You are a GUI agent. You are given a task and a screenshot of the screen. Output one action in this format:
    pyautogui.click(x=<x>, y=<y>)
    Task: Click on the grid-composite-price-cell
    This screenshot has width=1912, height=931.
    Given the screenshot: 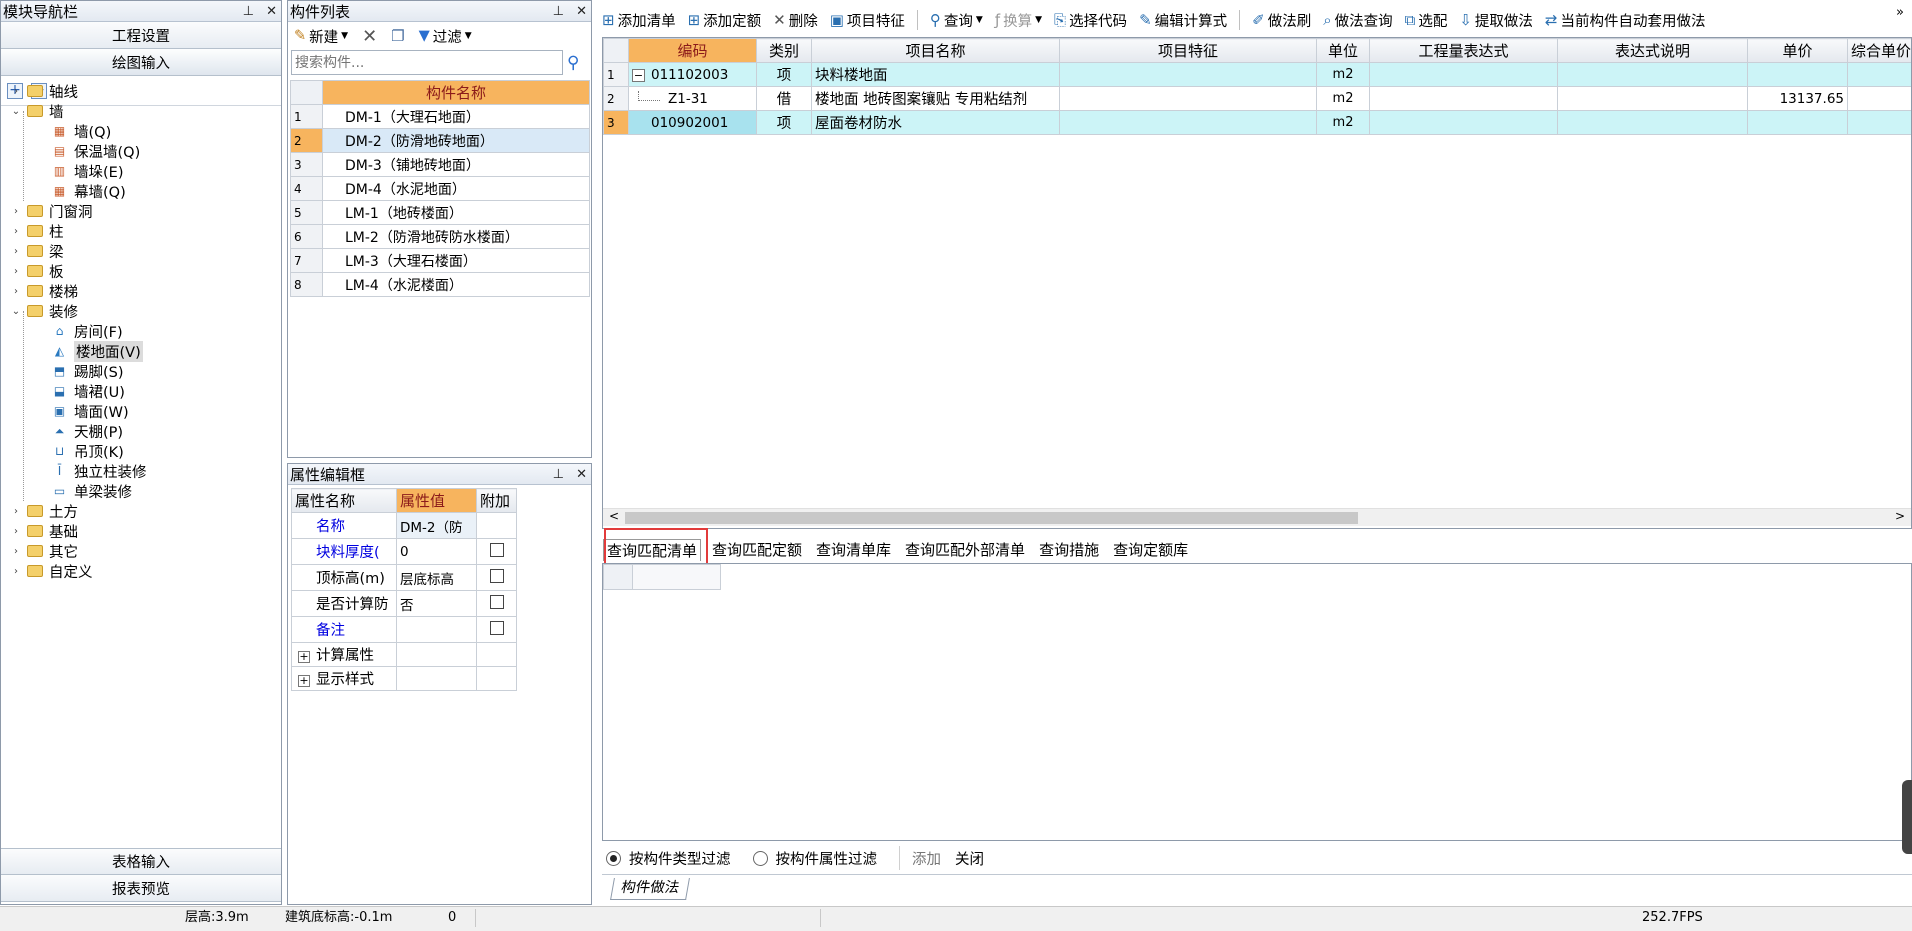 What is the action you would take?
    pyautogui.click(x=1879, y=122)
    